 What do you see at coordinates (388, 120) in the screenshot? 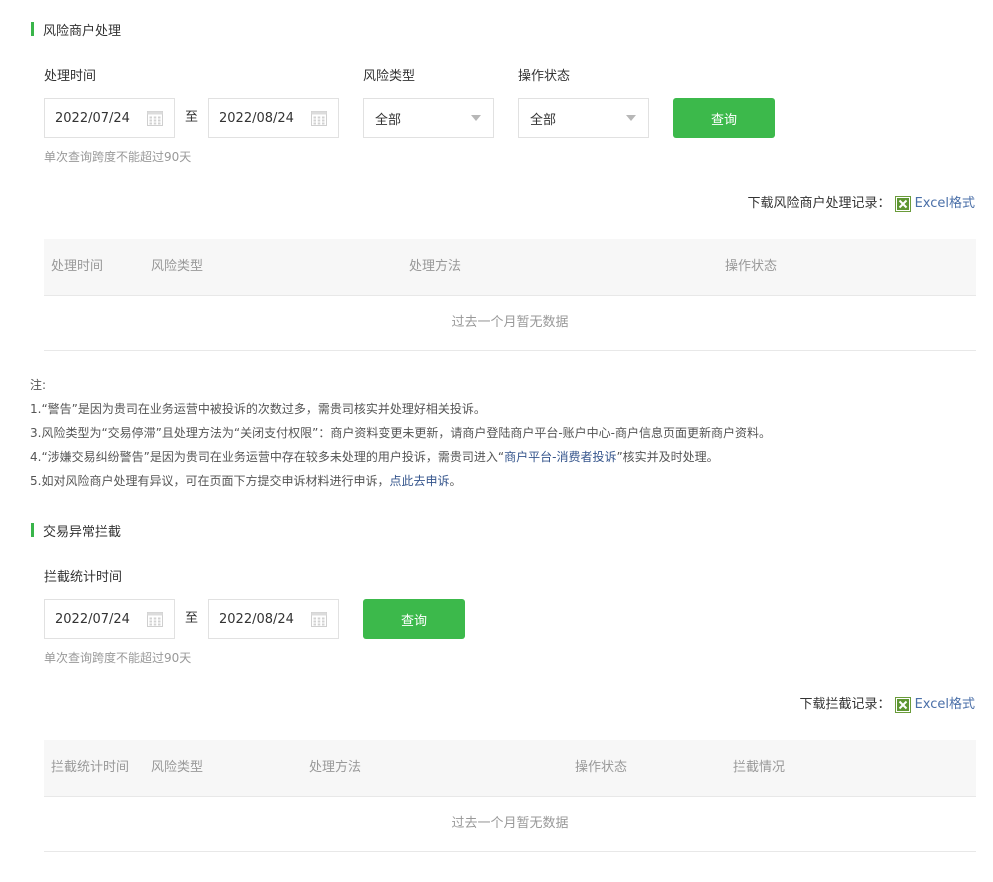
I see `risk-type-select-value: 全部` at bounding box center [388, 120].